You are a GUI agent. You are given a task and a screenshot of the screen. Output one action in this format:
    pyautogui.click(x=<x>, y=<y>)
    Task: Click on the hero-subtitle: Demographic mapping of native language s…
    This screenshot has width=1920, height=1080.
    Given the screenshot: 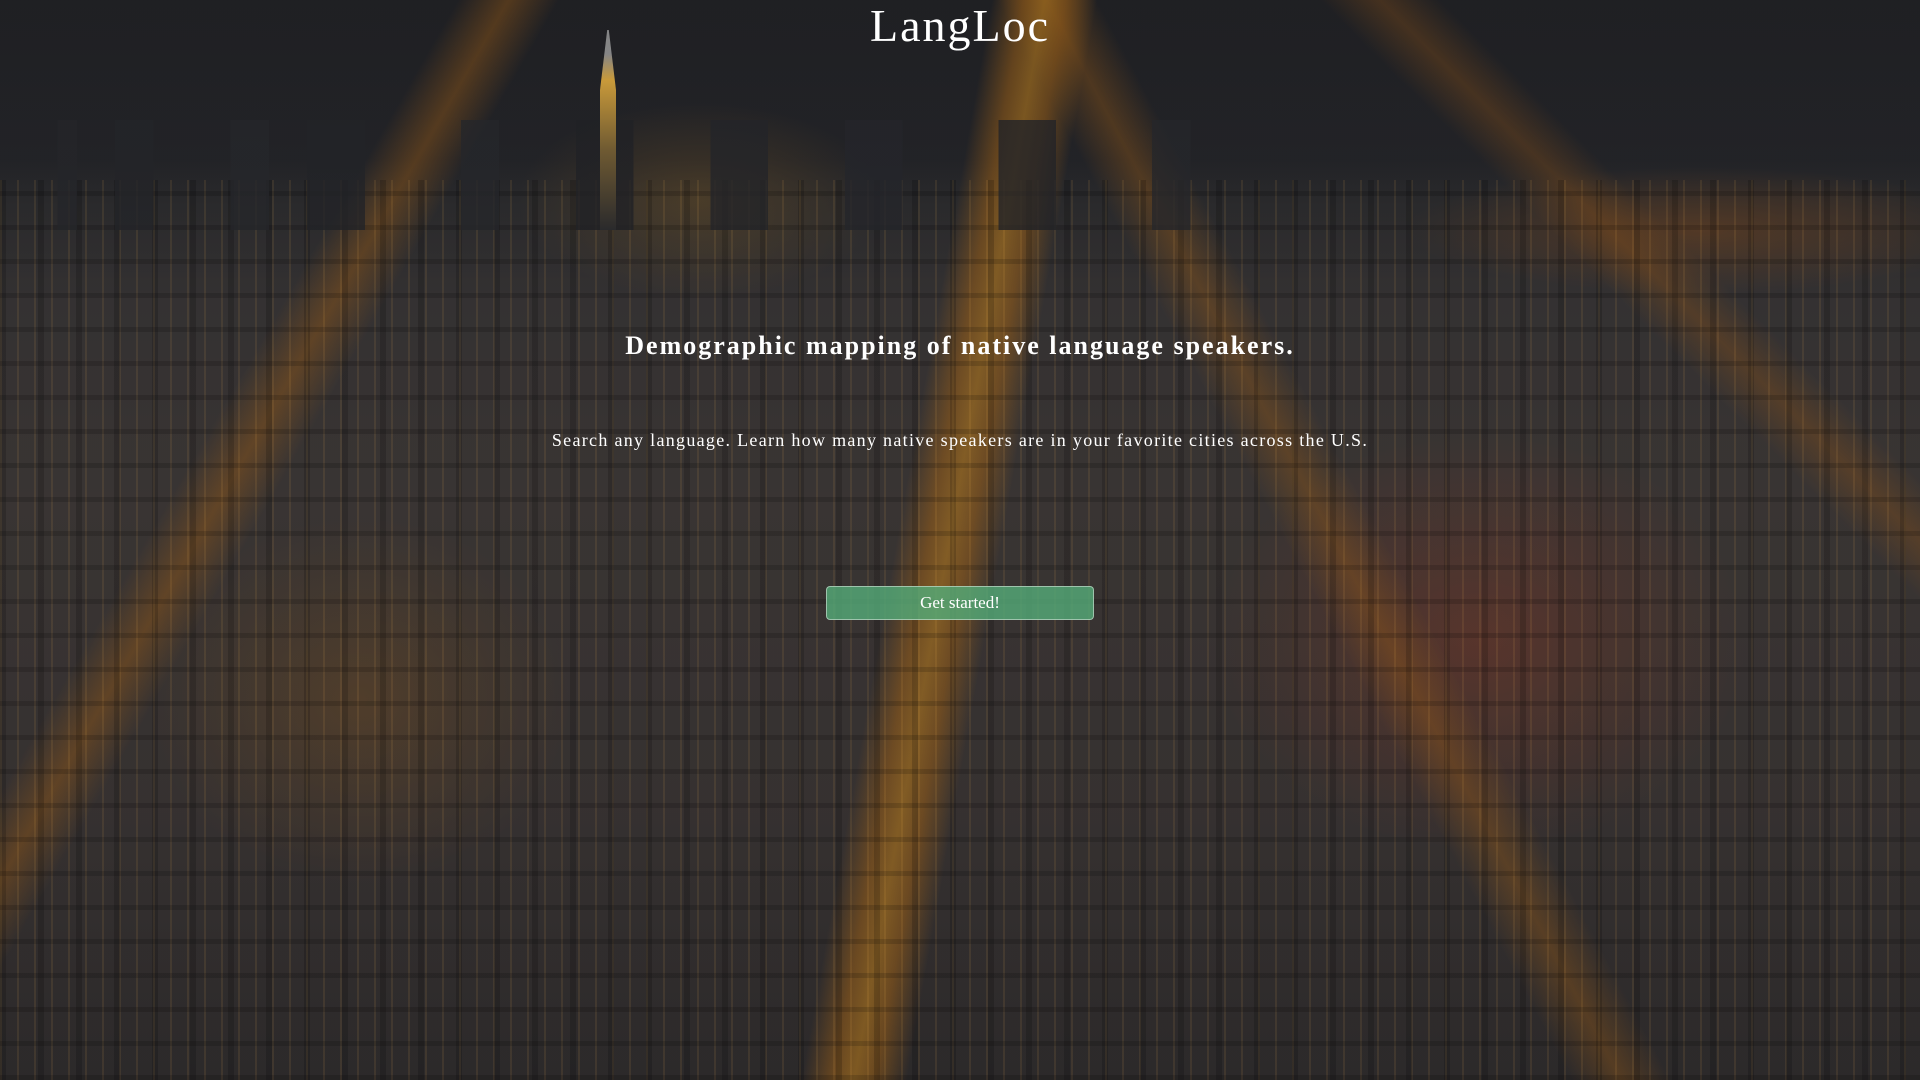 What is the action you would take?
    pyautogui.click(x=960, y=345)
    